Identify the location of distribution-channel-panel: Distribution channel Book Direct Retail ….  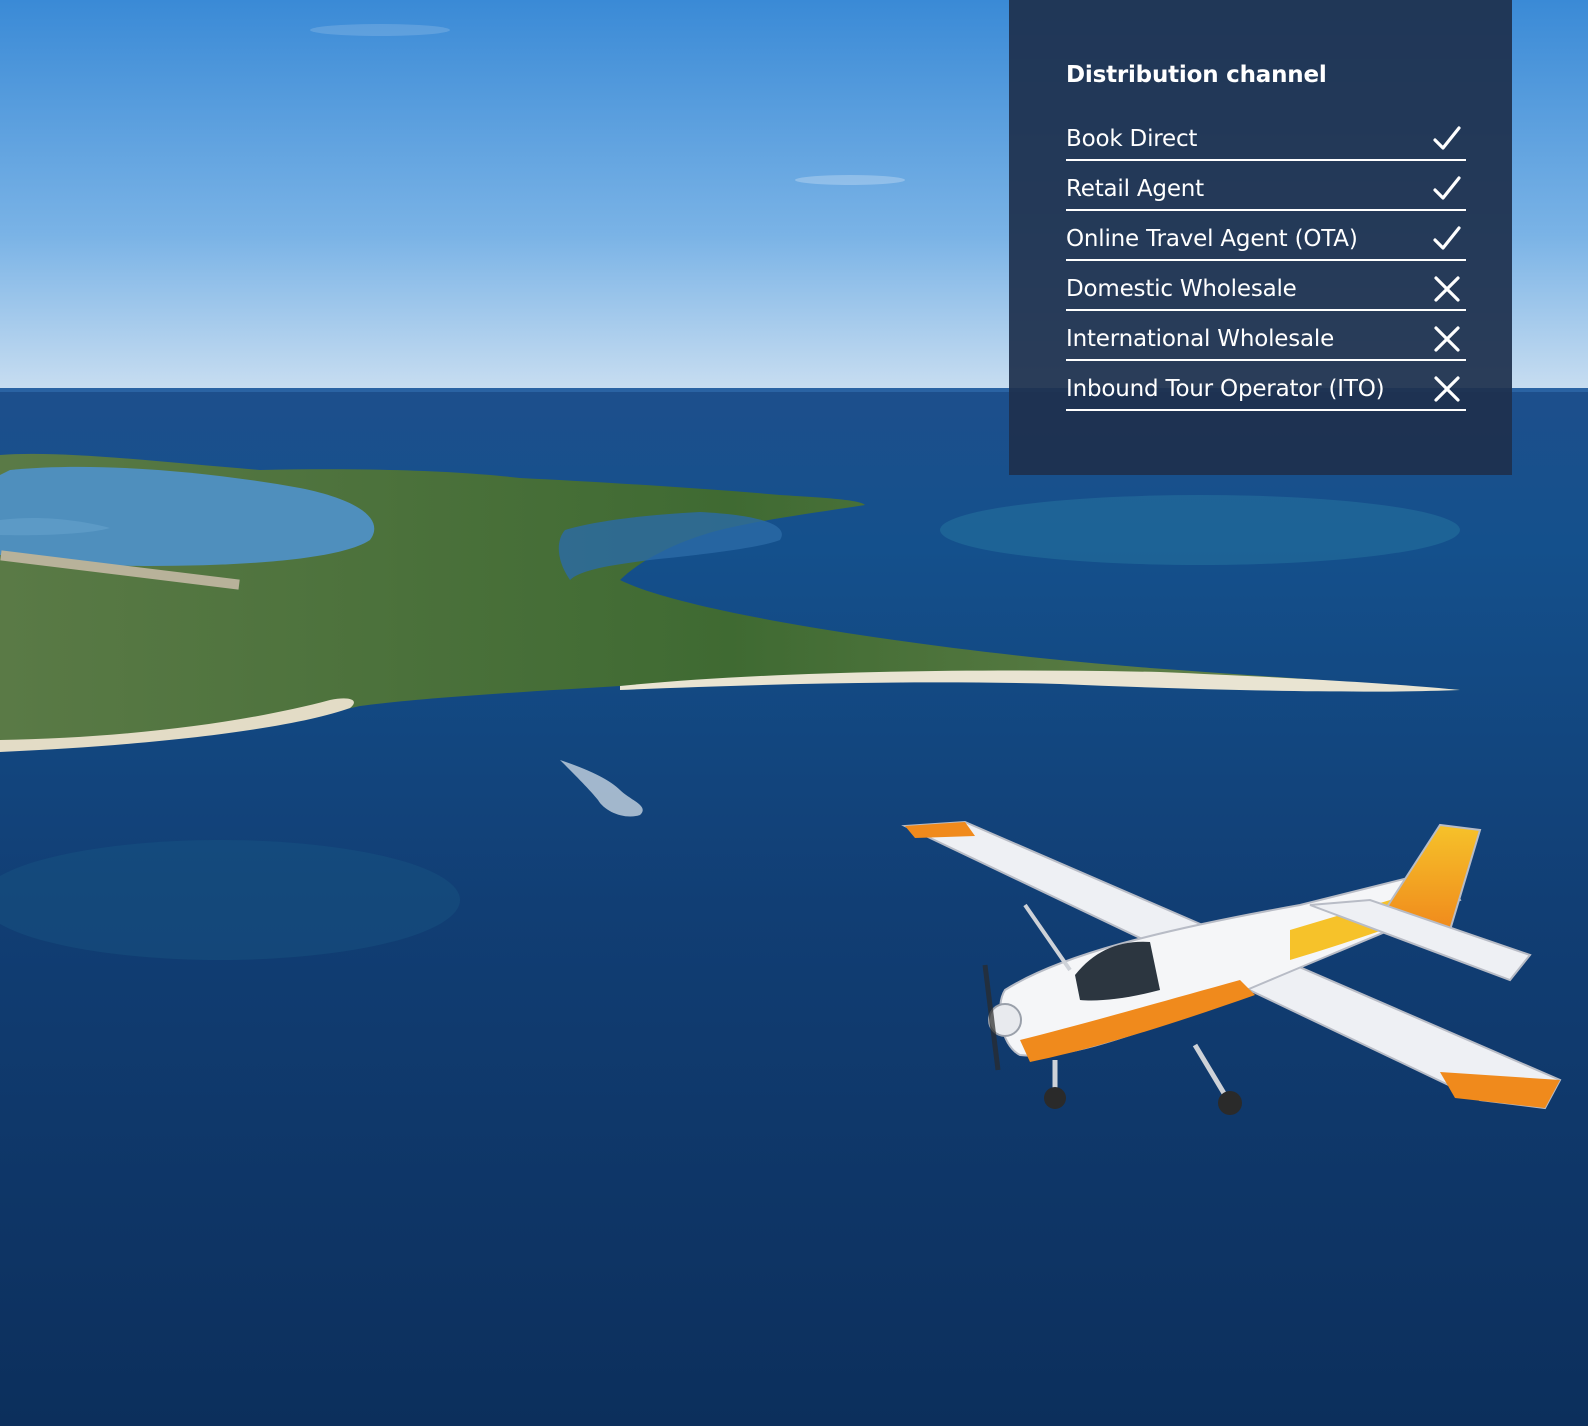
(1260, 237).